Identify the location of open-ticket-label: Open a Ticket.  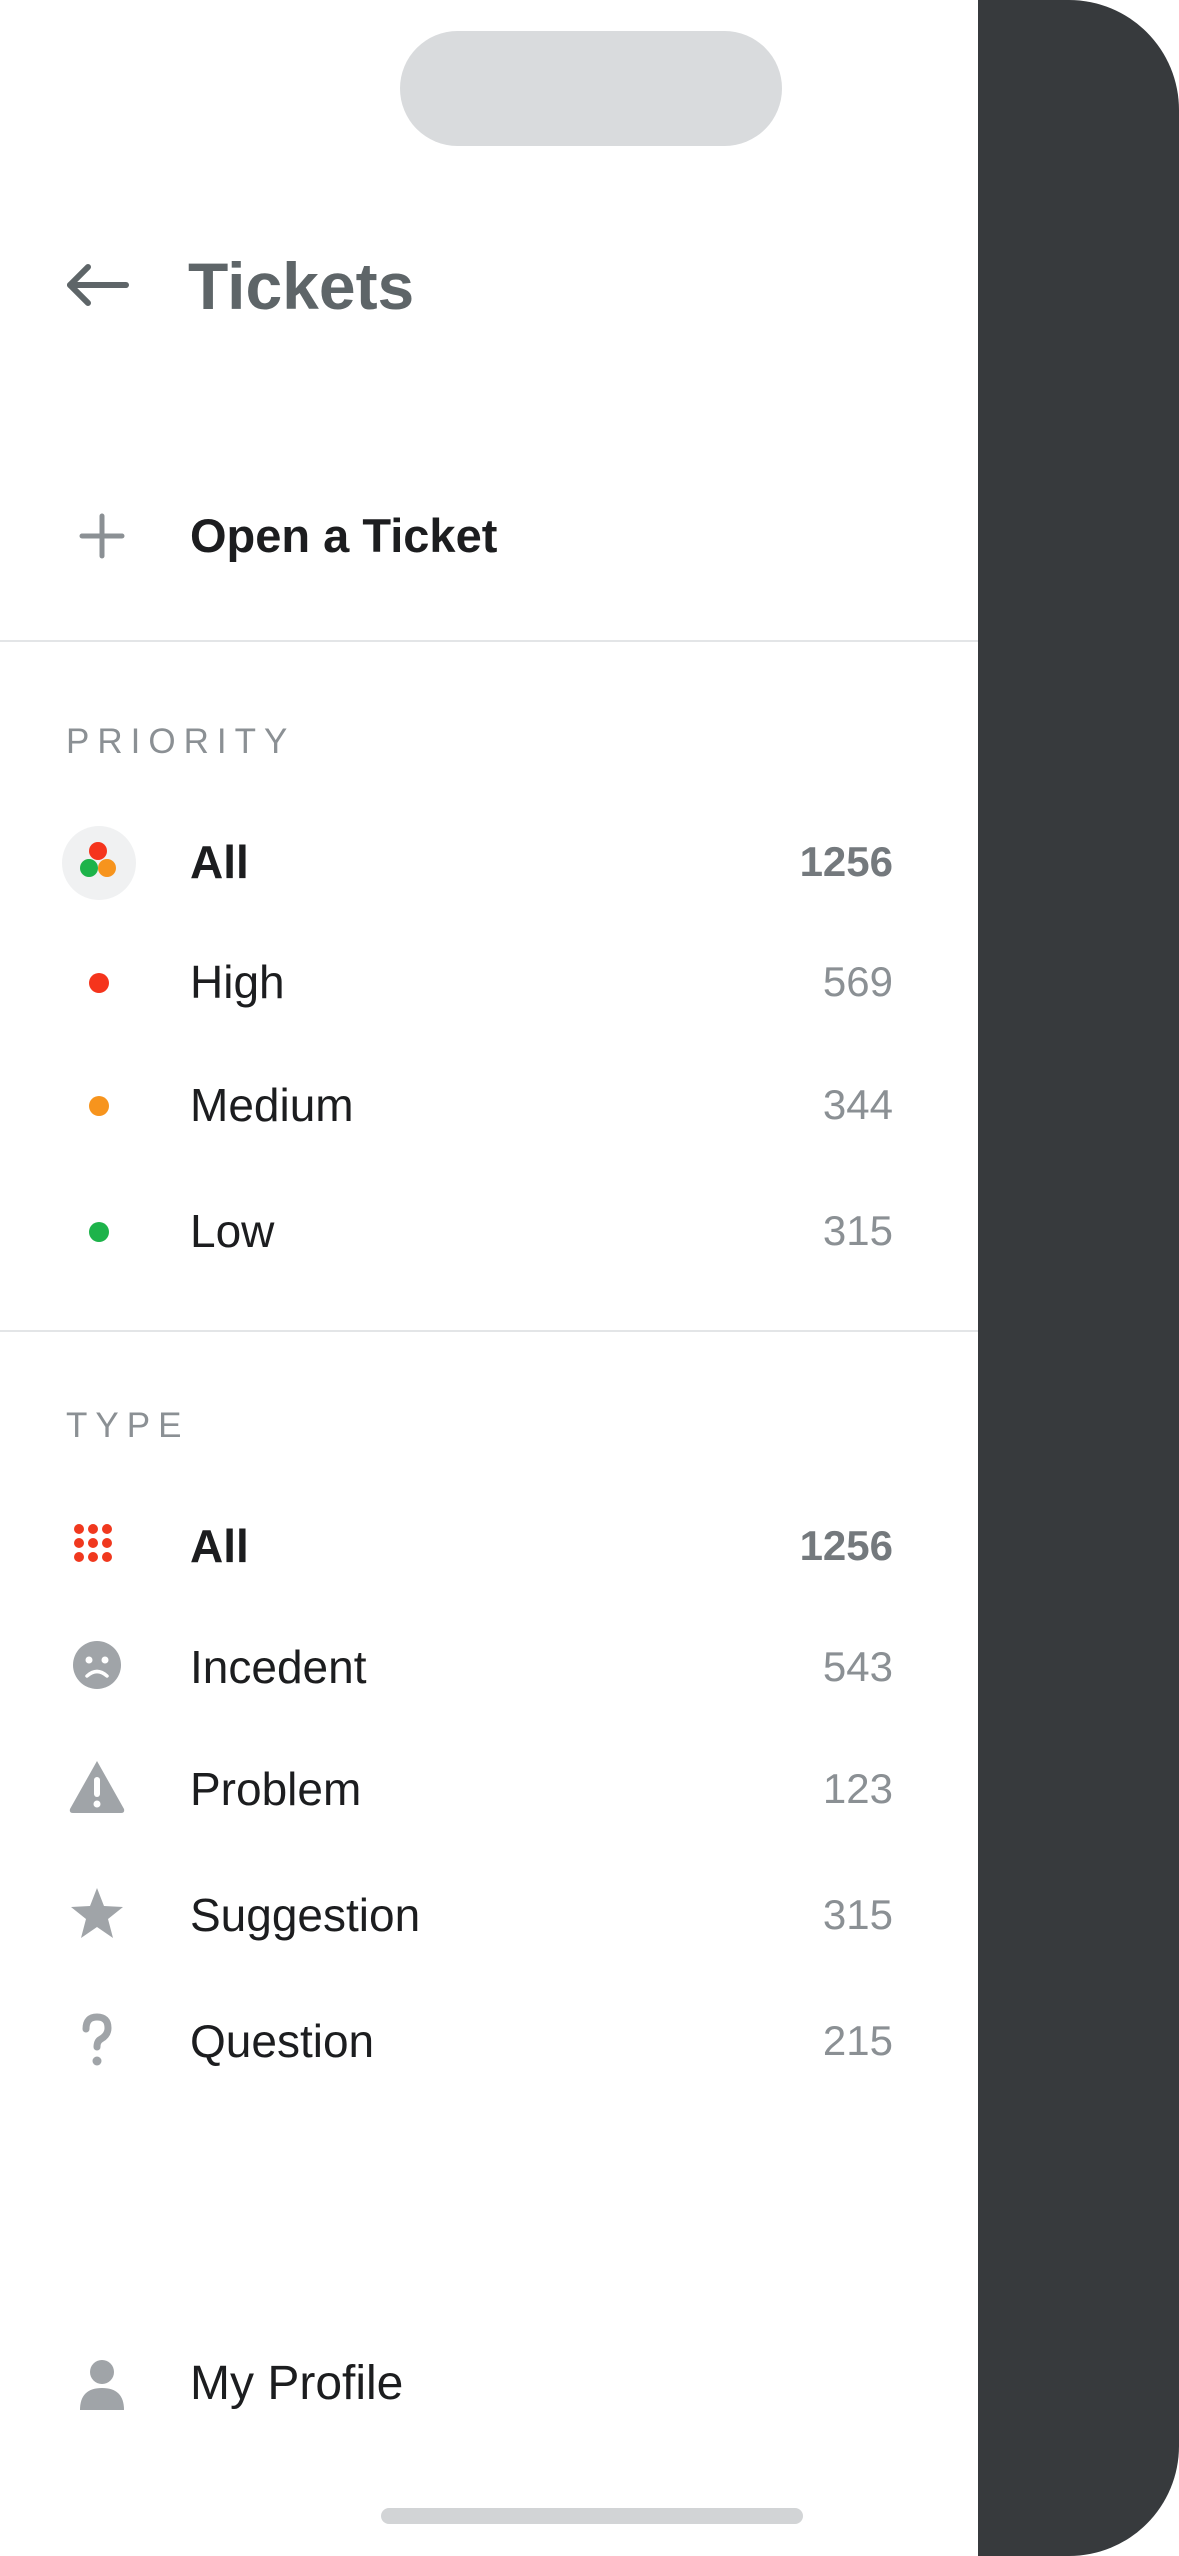
(344, 535).